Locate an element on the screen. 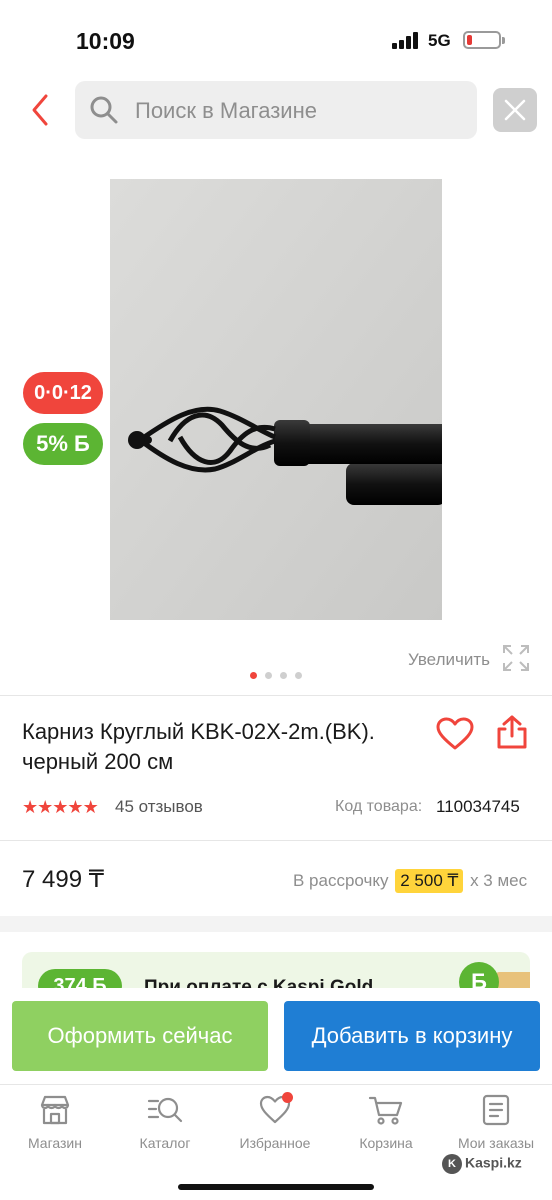 The height and width of the screenshot is (1200, 552). search-icon is located at coordinates (104, 110).